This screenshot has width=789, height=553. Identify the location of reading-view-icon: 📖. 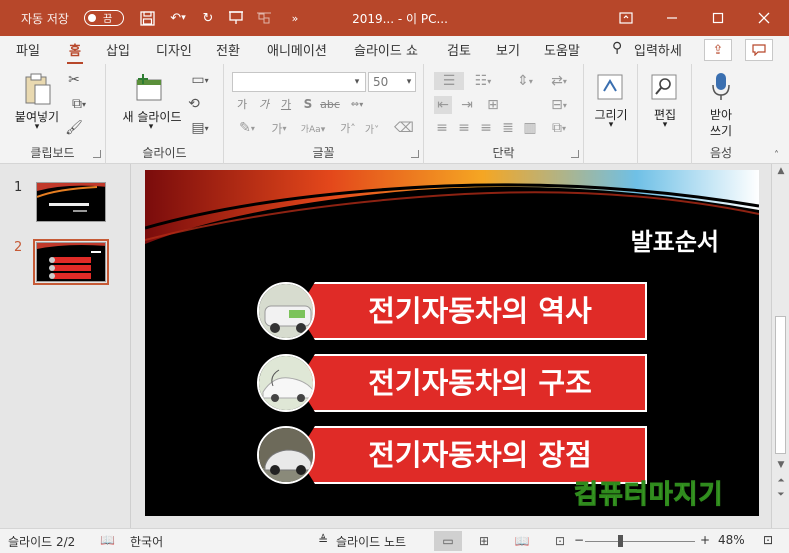
(522, 541).